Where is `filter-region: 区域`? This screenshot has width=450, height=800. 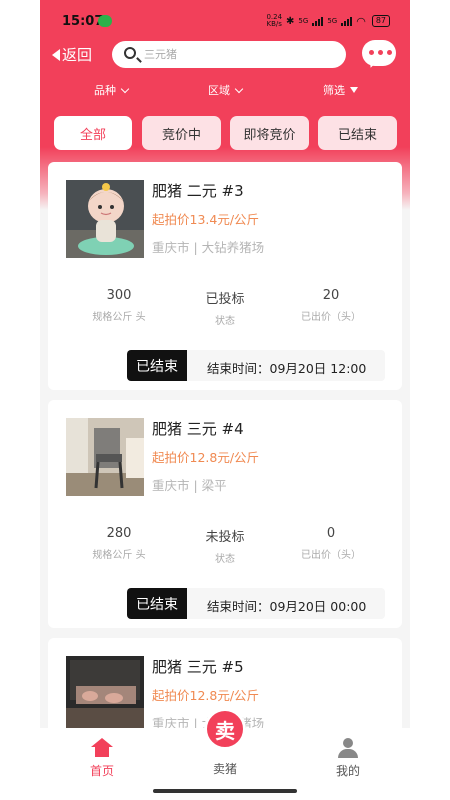
filter-region: 区域 is located at coordinates (226, 90).